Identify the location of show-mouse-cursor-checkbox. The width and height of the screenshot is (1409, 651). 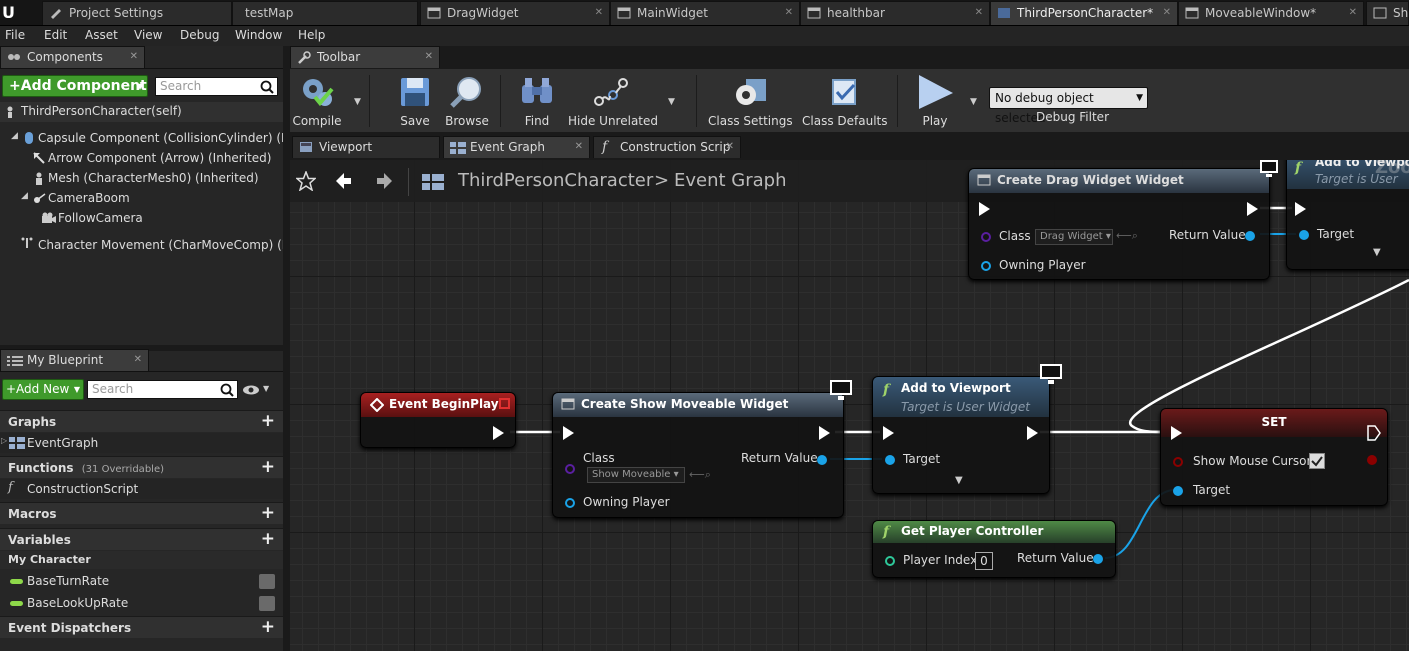
(1317, 461).